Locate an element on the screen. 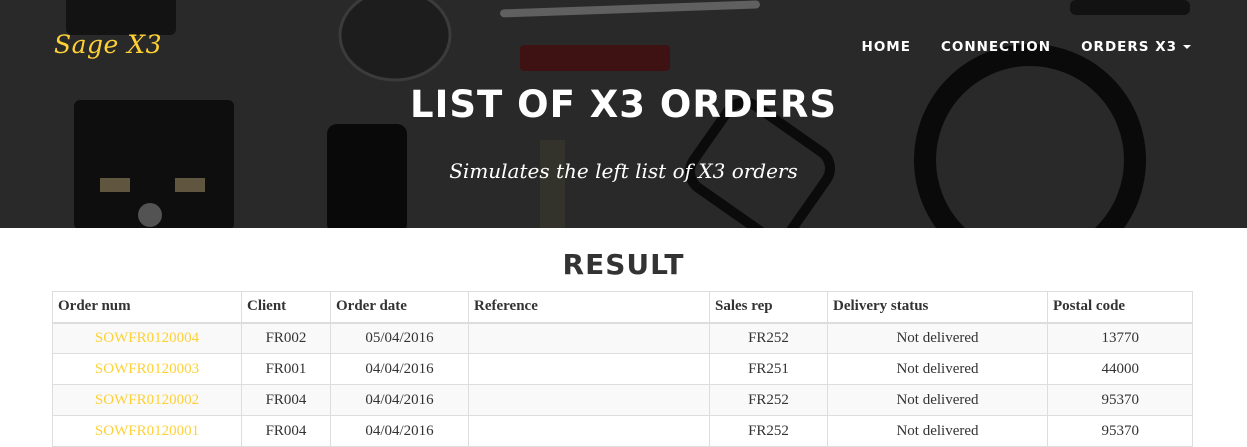 The image size is (1247, 447). column-header-postal-code: Postal code is located at coordinates (1120, 307).